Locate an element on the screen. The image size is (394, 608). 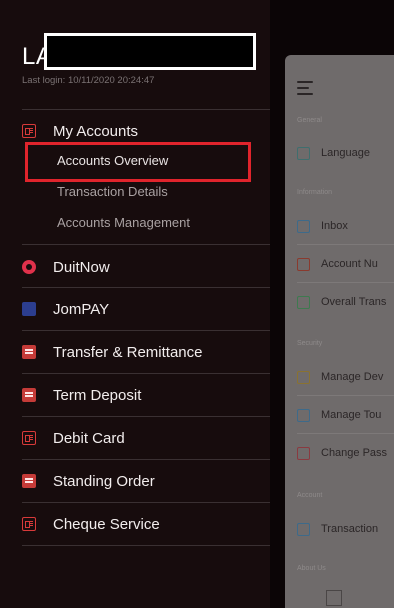
debit-card-icon is located at coordinates (29, 438).